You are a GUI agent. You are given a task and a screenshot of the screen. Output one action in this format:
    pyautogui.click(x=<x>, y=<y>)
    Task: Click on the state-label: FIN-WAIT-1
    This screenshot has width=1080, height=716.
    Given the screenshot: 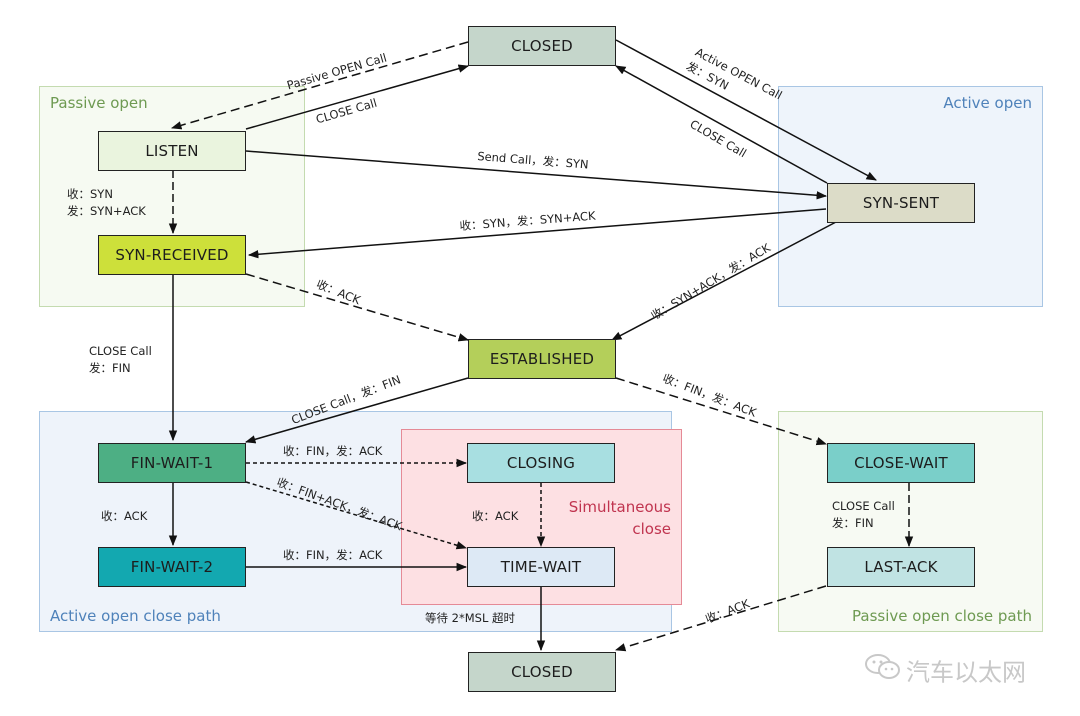 What is the action you would take?
    pyautogui.click(x=172, y=463)
    